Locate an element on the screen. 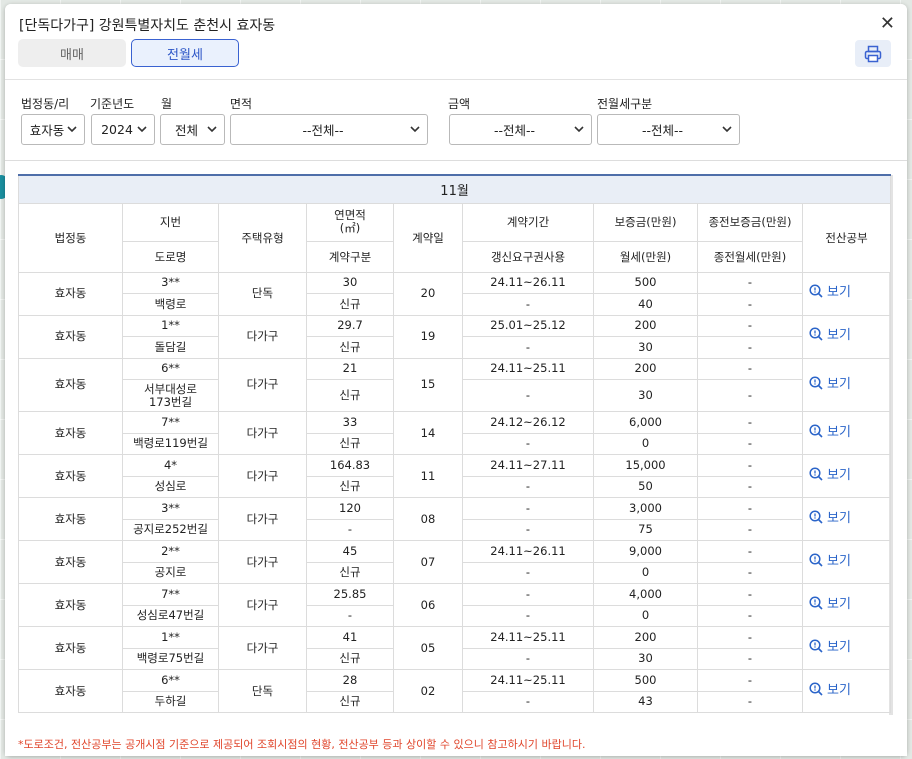  close-icon: ✕ is located at coordinates (887, 23).